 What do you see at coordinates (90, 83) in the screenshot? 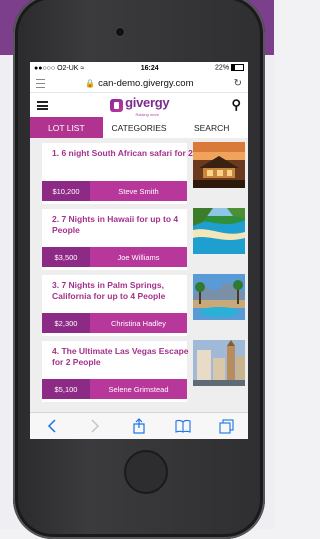
I see `lock-icon: 🔒` at bounding box center [90, 83].